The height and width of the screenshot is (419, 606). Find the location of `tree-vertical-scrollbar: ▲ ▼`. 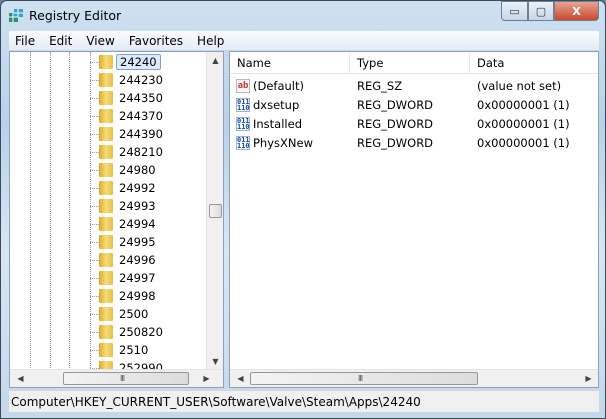

tree-vertical-scrollbar: ▲ ▼ is located at coordinates (214, 211).